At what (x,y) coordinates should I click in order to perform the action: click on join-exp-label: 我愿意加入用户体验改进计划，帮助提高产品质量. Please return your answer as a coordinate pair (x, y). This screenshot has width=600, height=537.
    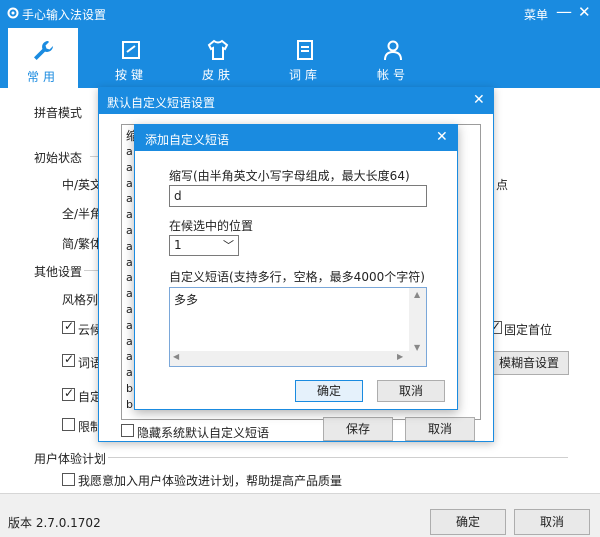
    Looking at the image, I should click on (210, 481).